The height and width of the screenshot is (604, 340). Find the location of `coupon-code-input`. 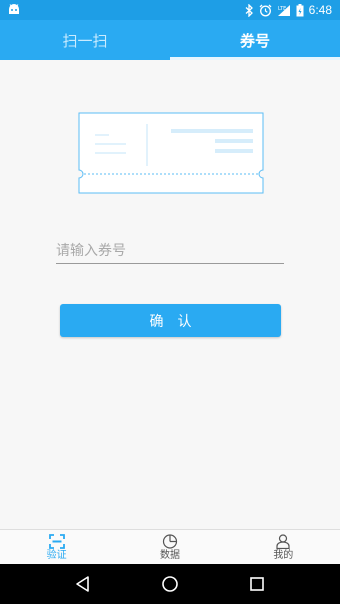

coupon-code-input is located at coordinates (170, 252).